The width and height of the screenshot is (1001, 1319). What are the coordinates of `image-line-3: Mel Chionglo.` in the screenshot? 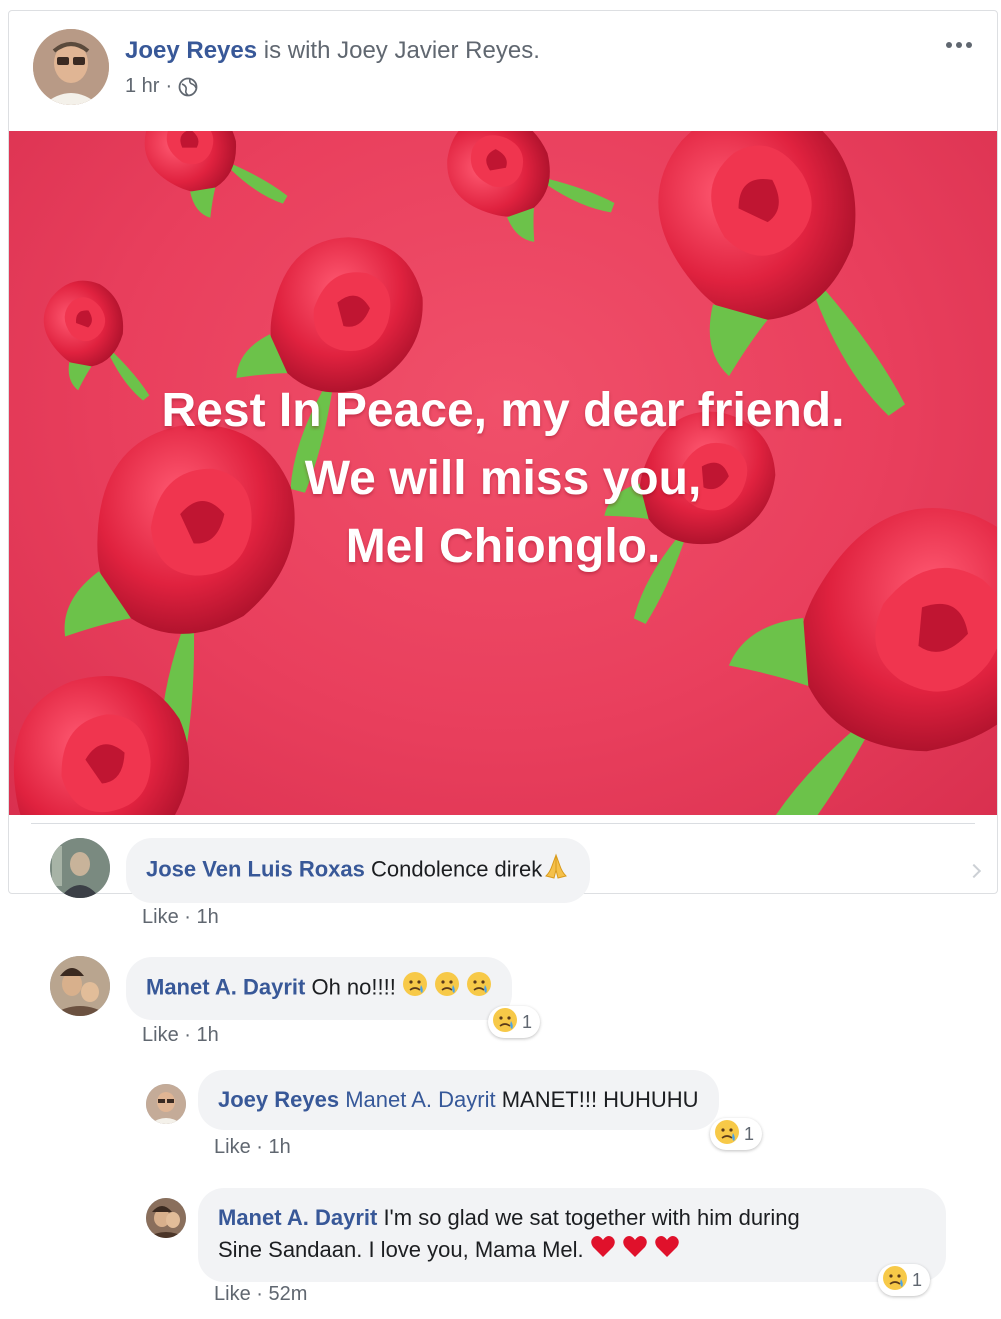 It's located at (503, 546).